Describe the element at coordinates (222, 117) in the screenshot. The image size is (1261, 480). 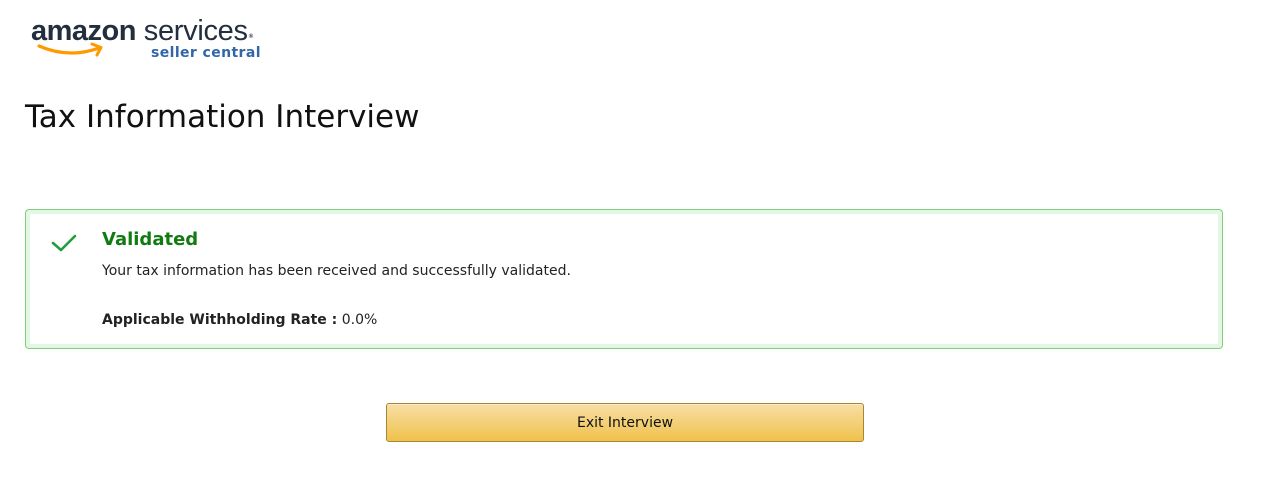
I see `page-title: Tax Information Interview` at that location.